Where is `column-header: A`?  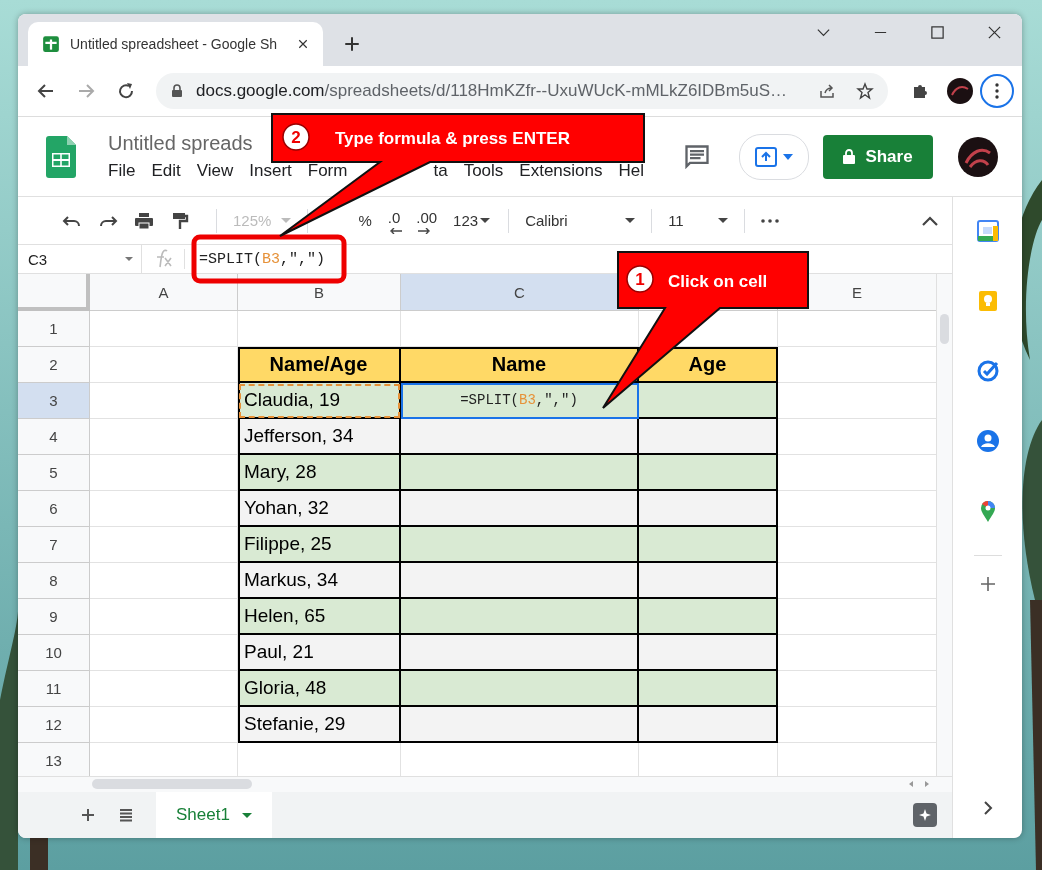 column-header: A is located at coordinates (164, 292).